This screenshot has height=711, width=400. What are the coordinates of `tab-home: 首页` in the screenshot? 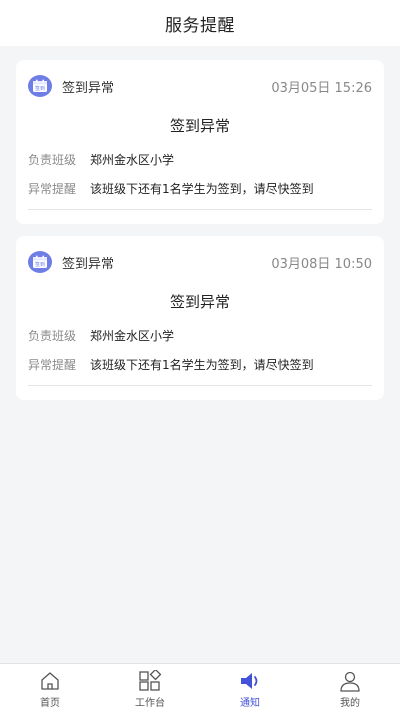 It's located at (50, 687).